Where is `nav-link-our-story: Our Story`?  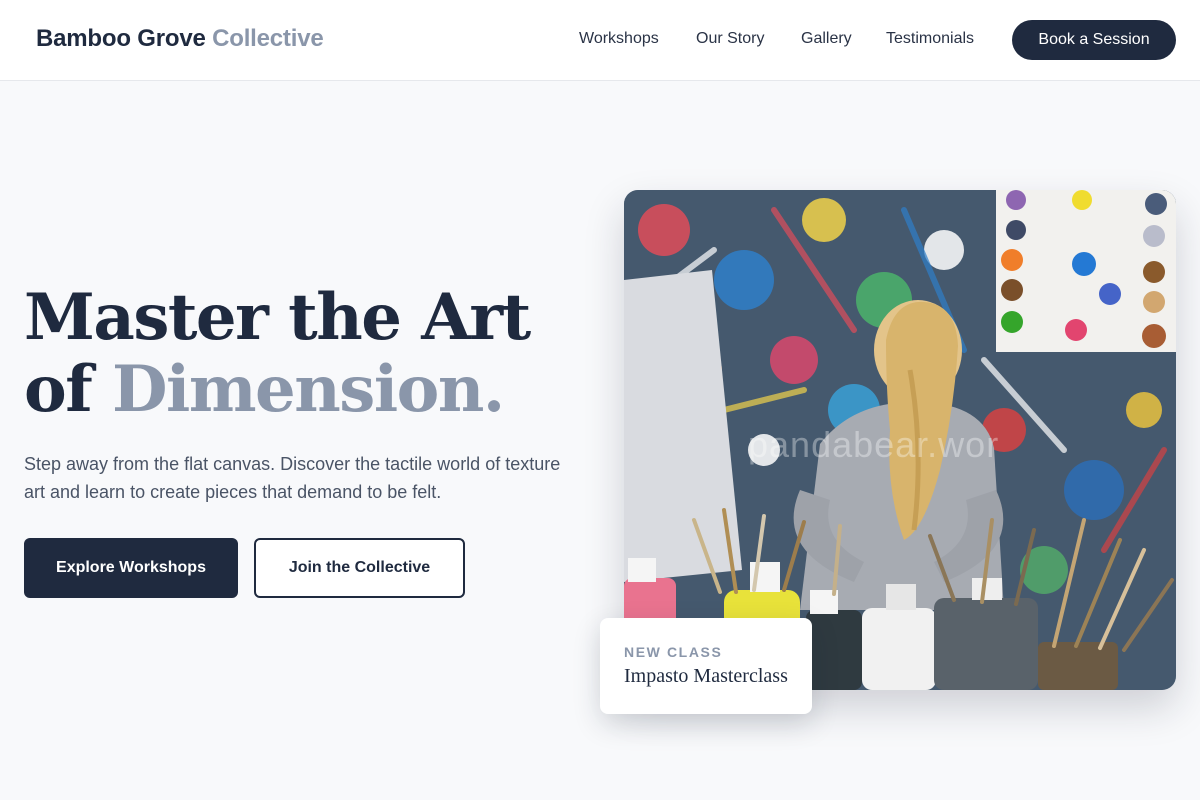
nav-link-our-story: Our Story is located at coordinates (730, 39).